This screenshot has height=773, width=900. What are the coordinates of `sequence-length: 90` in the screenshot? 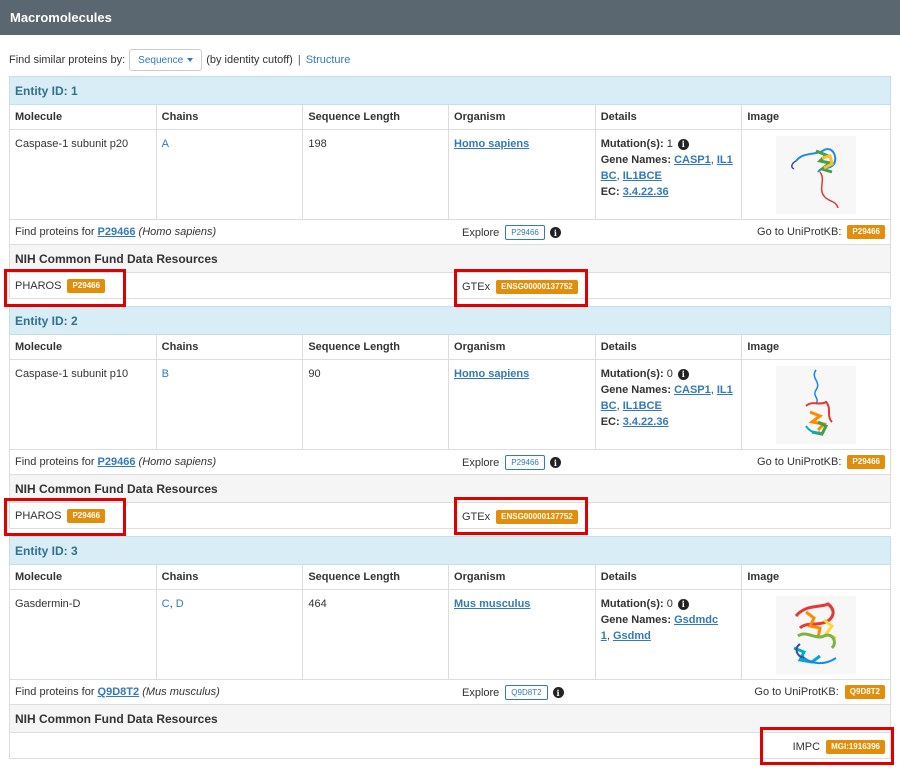 It's located at (376, 404).